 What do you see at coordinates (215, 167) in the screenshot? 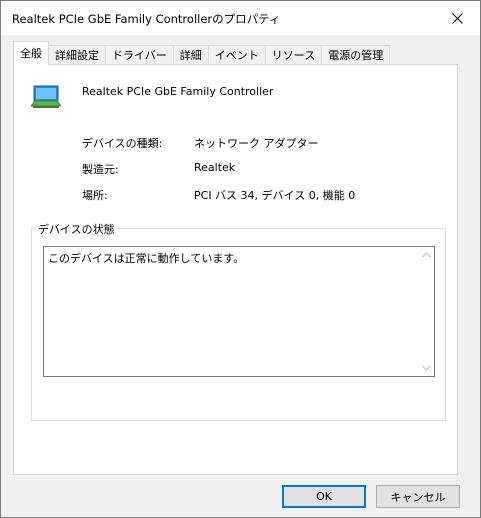
I see `manufacturer-value: Realtek` at bounding box center [215, 167].